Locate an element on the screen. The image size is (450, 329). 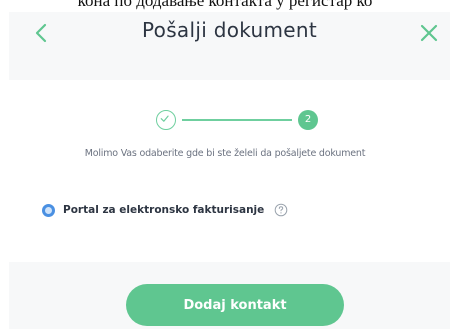
step-connector is located at coordinates (237, 120).